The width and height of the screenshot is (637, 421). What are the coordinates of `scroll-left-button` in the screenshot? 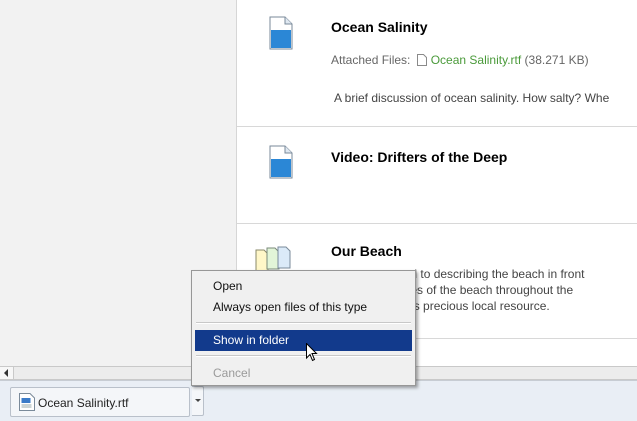 It's located at (7, 373).